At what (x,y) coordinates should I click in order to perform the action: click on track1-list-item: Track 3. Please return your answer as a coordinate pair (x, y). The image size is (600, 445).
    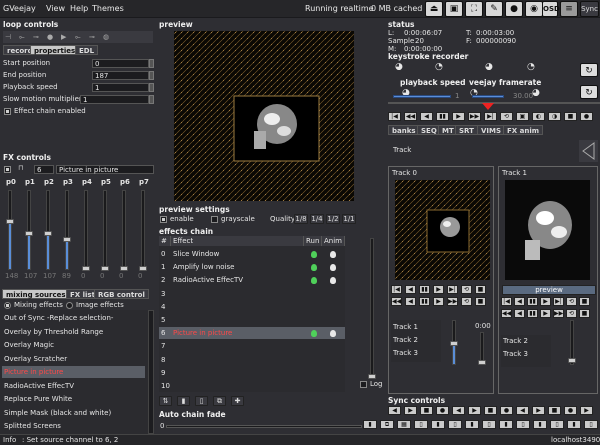
    Looking at the image, I should click on (515, 354).